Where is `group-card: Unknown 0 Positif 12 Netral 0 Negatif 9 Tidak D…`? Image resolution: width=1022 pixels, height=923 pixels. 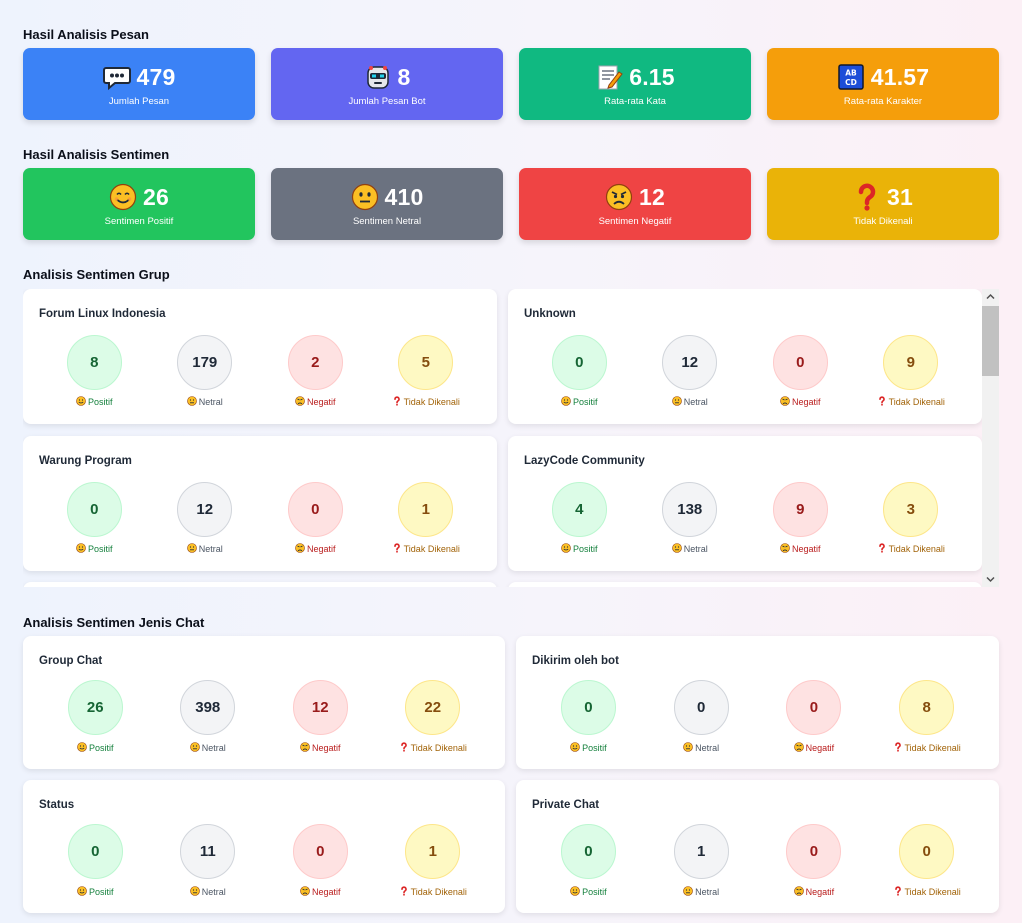
group-card: Unknown 0 Positif 12 Netral 0 Negatif 9 Tidak D… is located at coordinates (745, 356).